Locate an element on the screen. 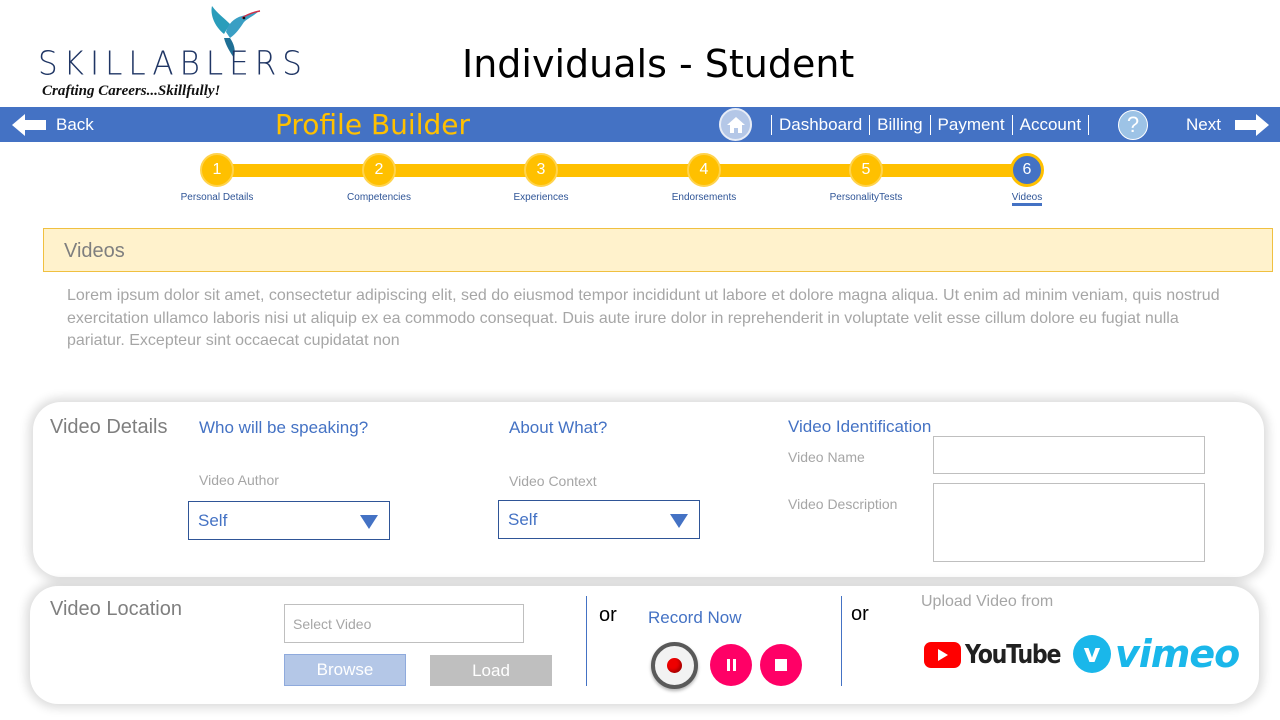 The width and height of the screenshot is (1280, 720). step-personal-details: 1 Personal Details is located at coordinates (217, 178).